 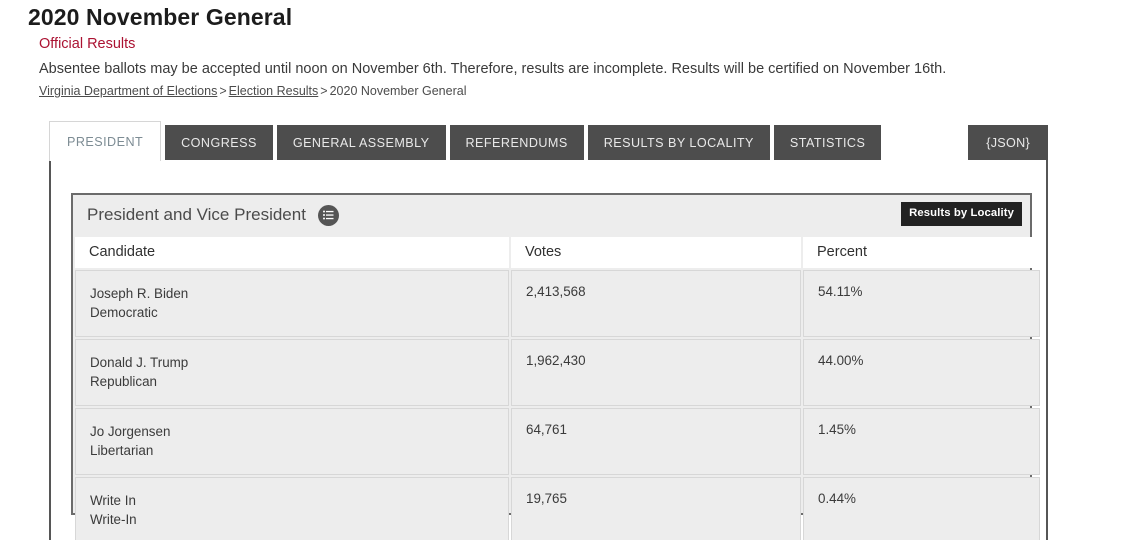 What do you see at coordinates (128, 91) in the screenshot?
I see `breadcrumb-link-department: Virginia Department of Elections` at bounding box center [128, 91].